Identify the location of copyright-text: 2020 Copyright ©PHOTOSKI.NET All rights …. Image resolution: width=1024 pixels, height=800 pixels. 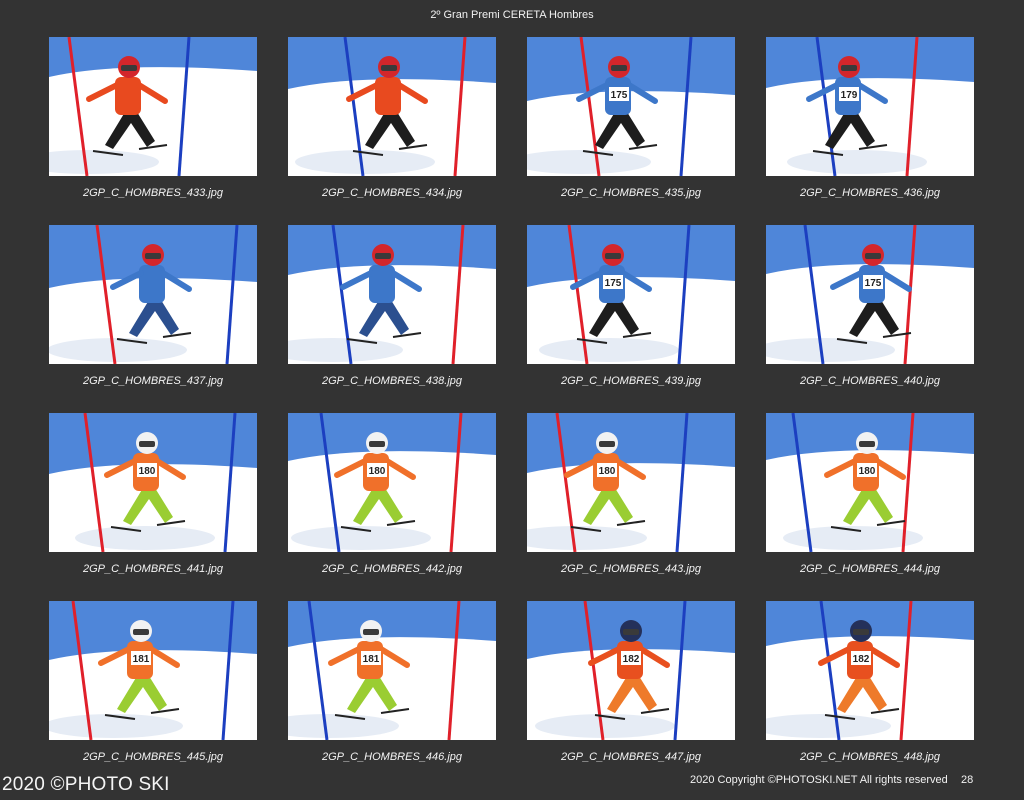
(819, 780).